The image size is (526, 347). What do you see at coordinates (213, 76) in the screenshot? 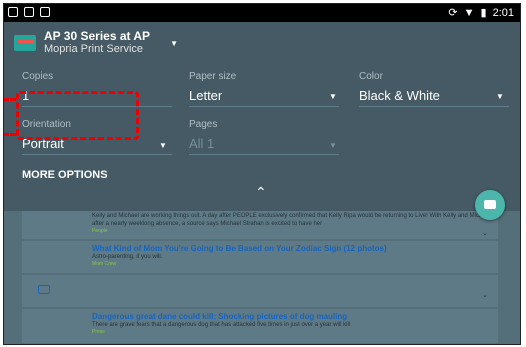
I see `paper-size-label: Paper size` at bounding box center [213, 76].